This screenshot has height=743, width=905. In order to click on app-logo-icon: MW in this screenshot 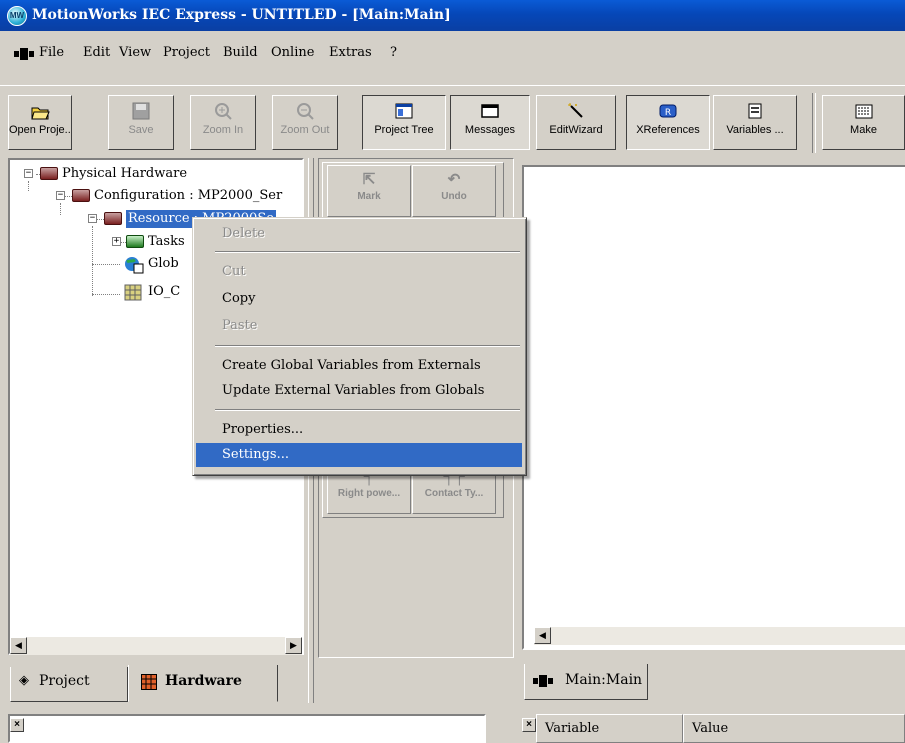, I will do `click(17, 16)`.